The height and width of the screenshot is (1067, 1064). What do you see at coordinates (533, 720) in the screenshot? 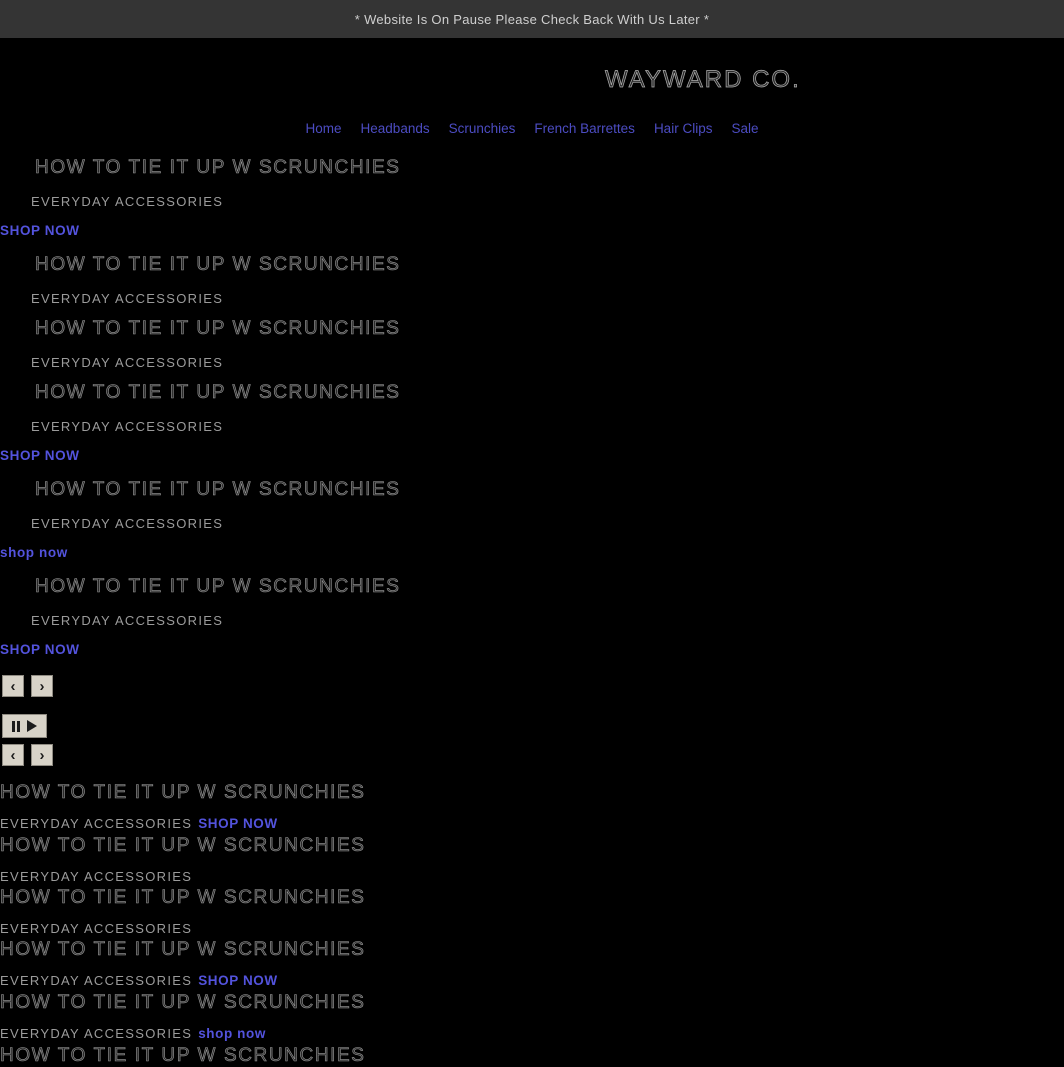
I see `slideshow-controls: ‹ › ‹ ›` at bounding box center [533, 720].